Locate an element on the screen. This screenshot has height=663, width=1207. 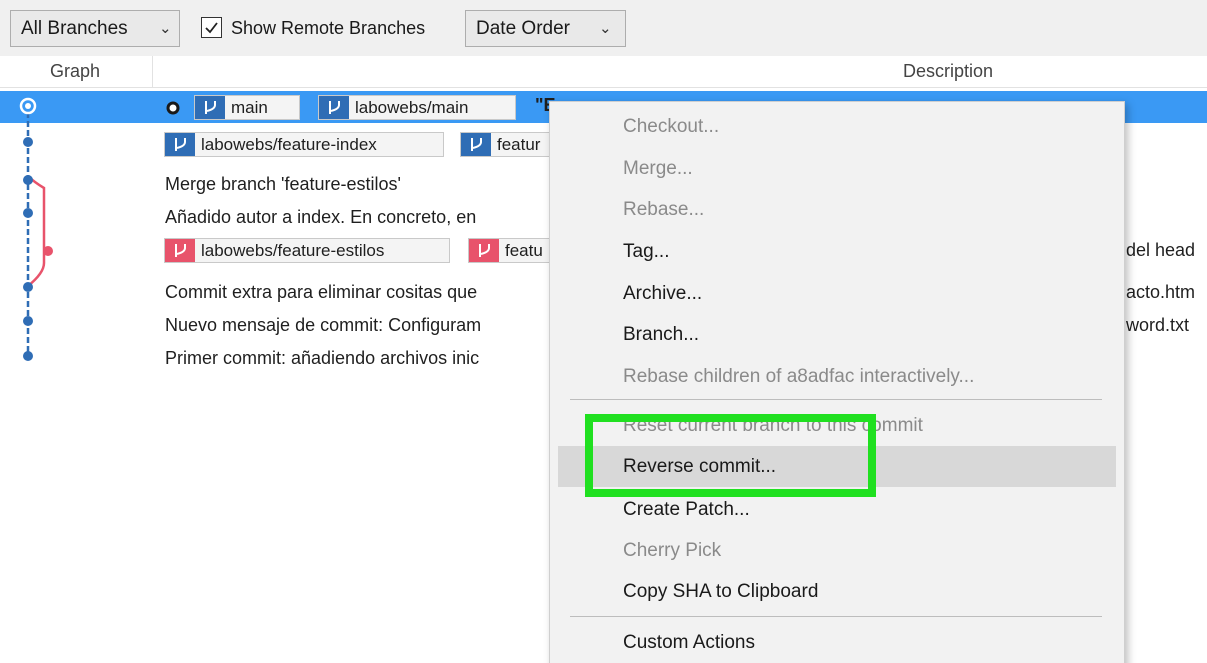
checkmark-icon is located at coordinates (211, 28).